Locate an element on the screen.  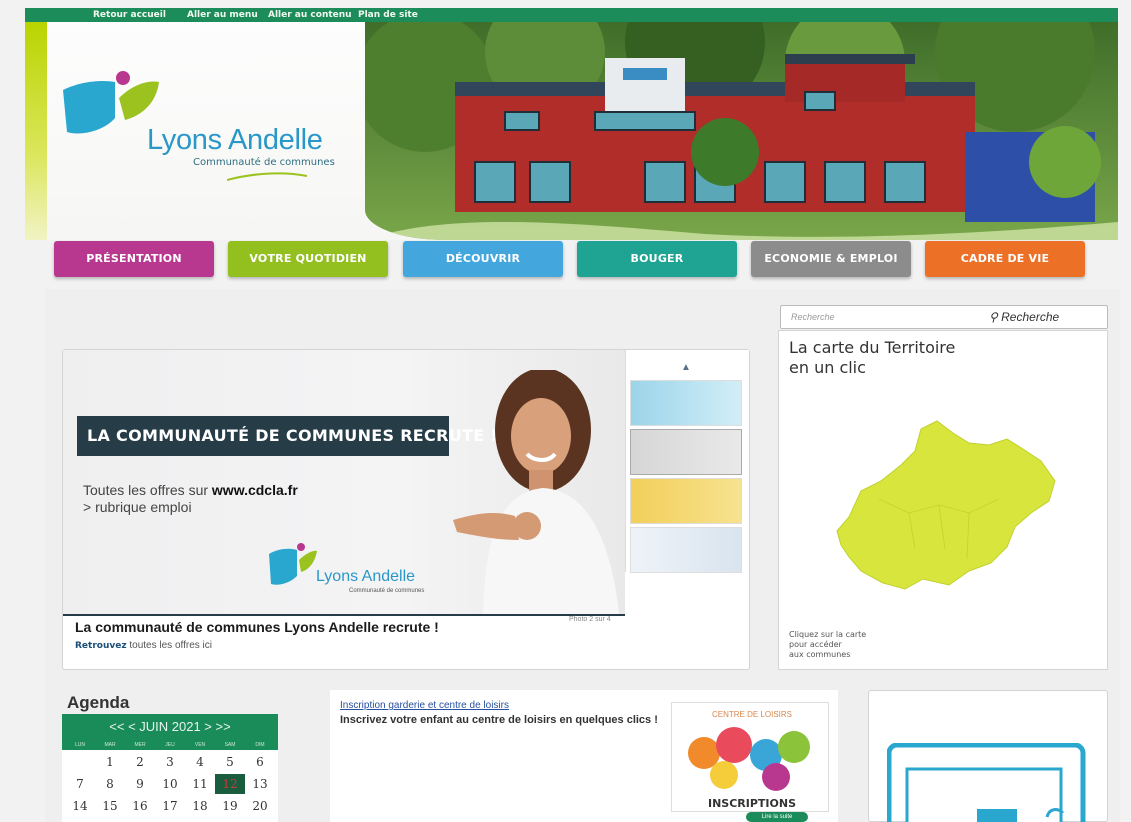
territory-map is located at coordinates (944, 509).